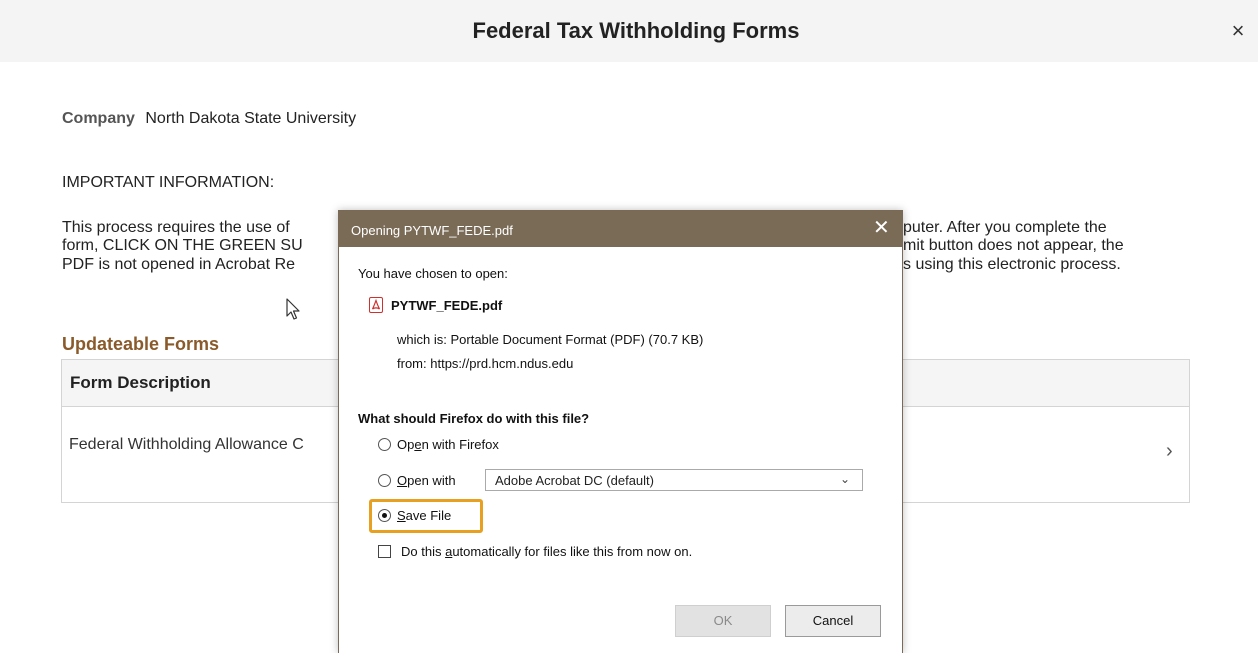  I want to click on label-part: pen with, so click(431, 480).